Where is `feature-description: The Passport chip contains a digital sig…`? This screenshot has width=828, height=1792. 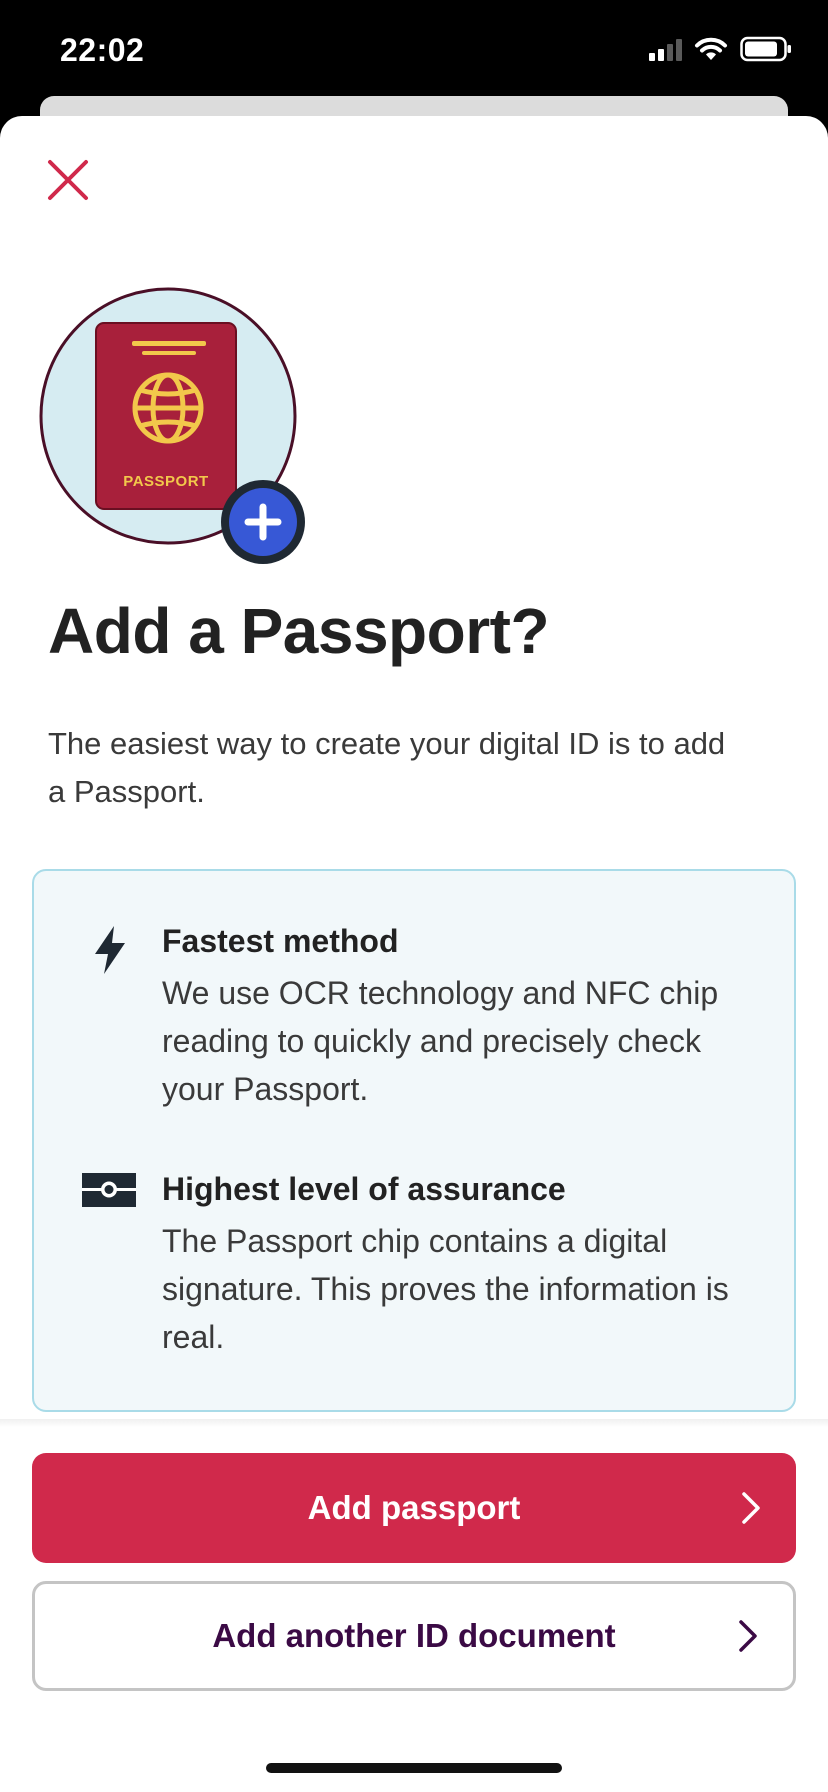 feature-description: The Passport chip contains a digital sig… is located at coordinates (445, 1289).